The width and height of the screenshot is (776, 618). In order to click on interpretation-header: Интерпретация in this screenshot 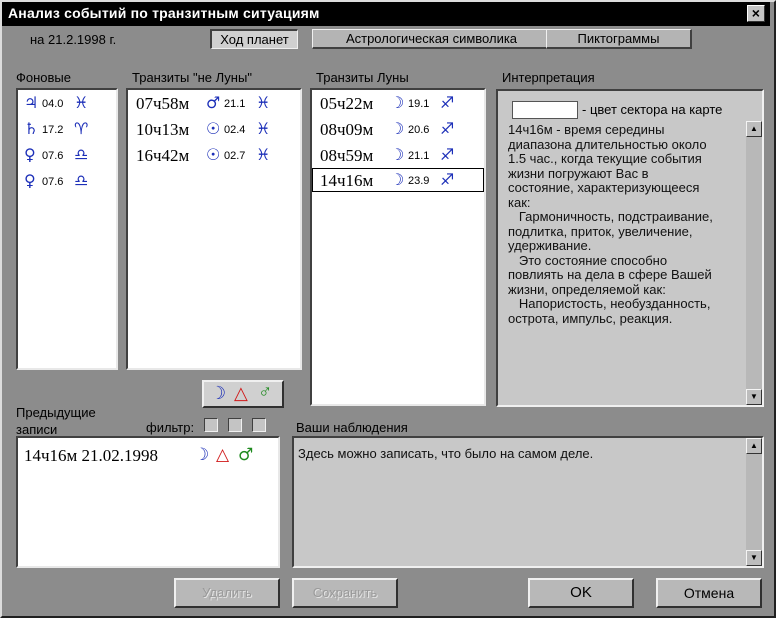, I will do `click(548, 77)`.